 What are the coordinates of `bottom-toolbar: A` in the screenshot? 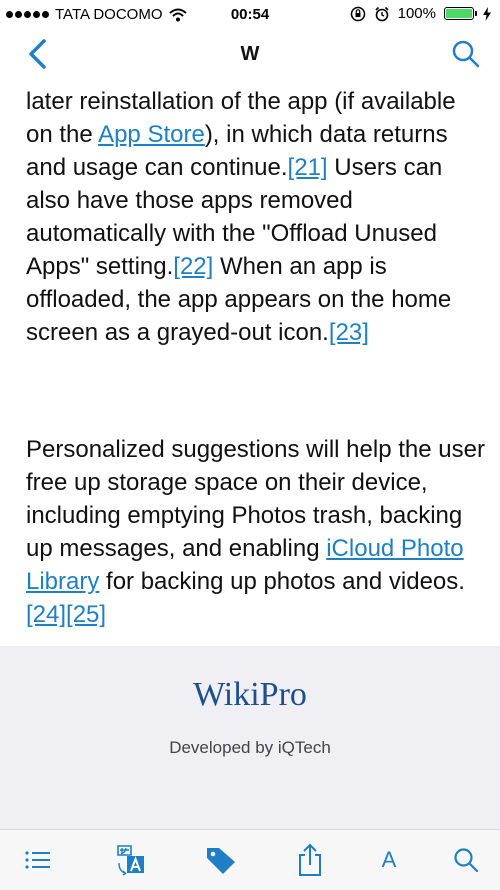 It's located at (250, 859).